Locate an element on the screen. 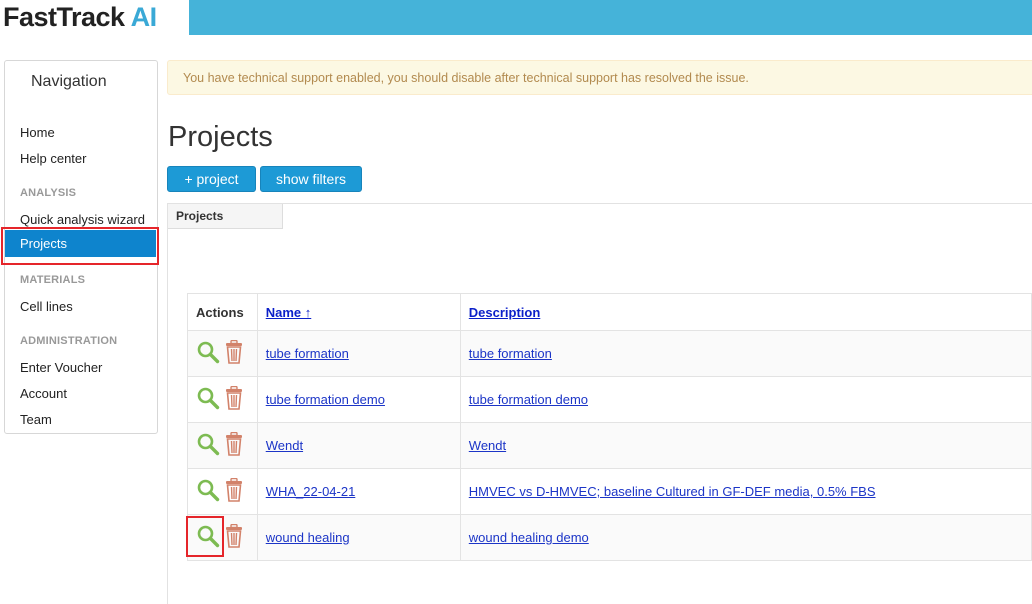  table-row: tube formation tube formation is located at coordinates (609, 353).